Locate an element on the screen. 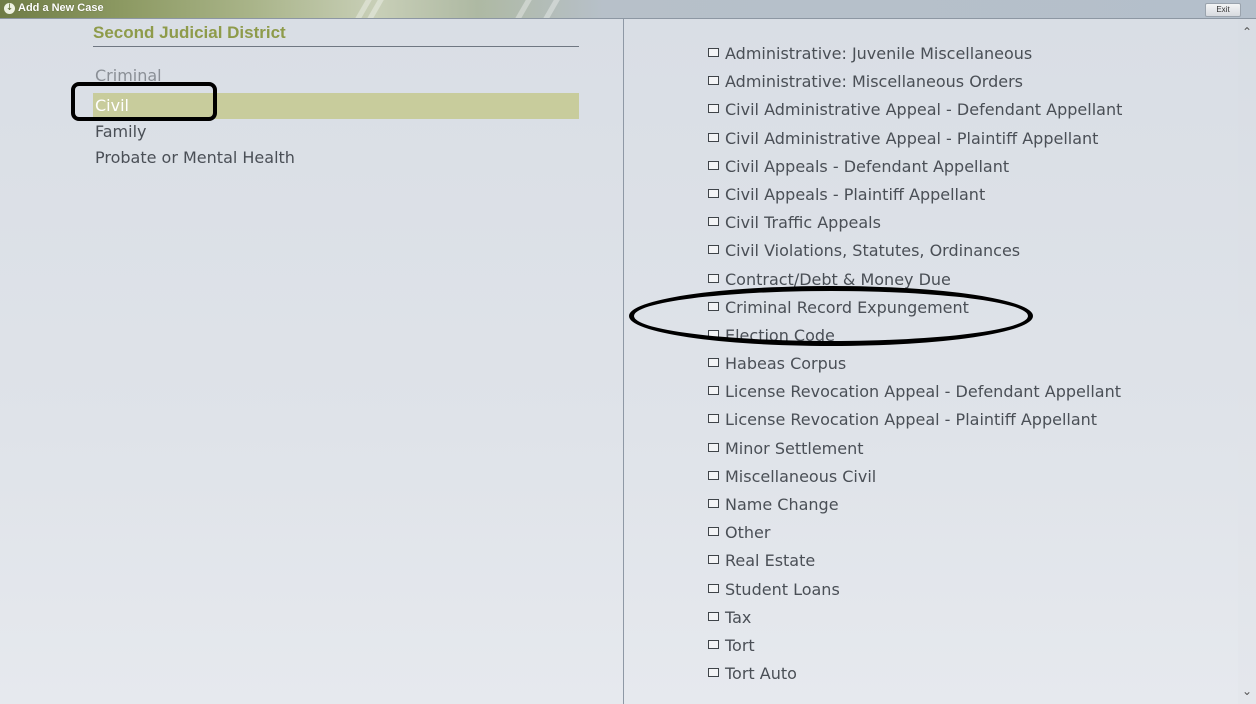  case-type-item: Tax is located at coordinates (968, 621).